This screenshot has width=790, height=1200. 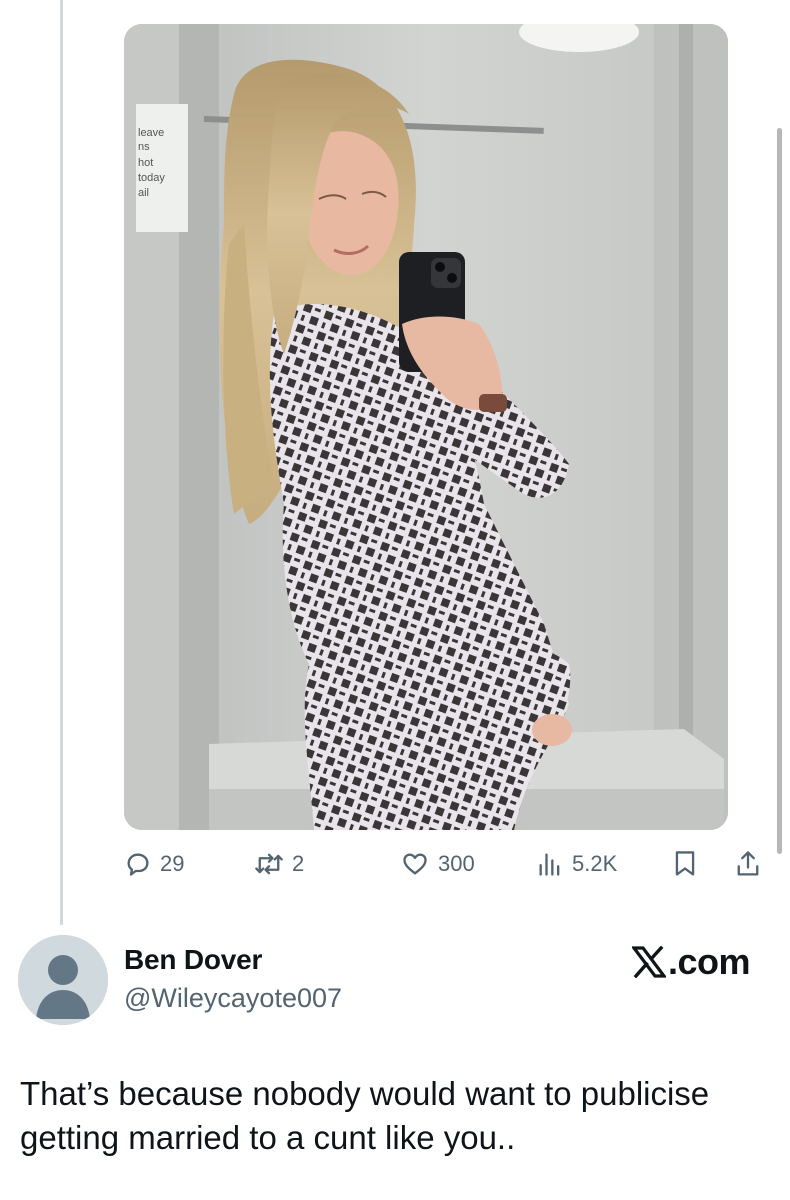 What do you see at coordinates (172, 863) in the screenshot?
I see `reply-count: 29` at bounding box center [172, 863].